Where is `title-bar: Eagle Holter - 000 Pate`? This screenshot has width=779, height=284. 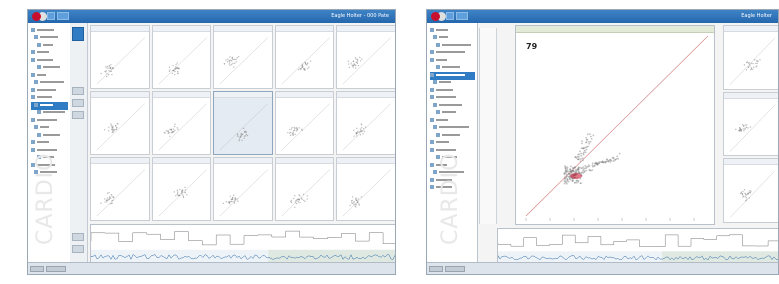 title-bar: Eagle Holter - 000 Pate is located at coordinates (211, 16).